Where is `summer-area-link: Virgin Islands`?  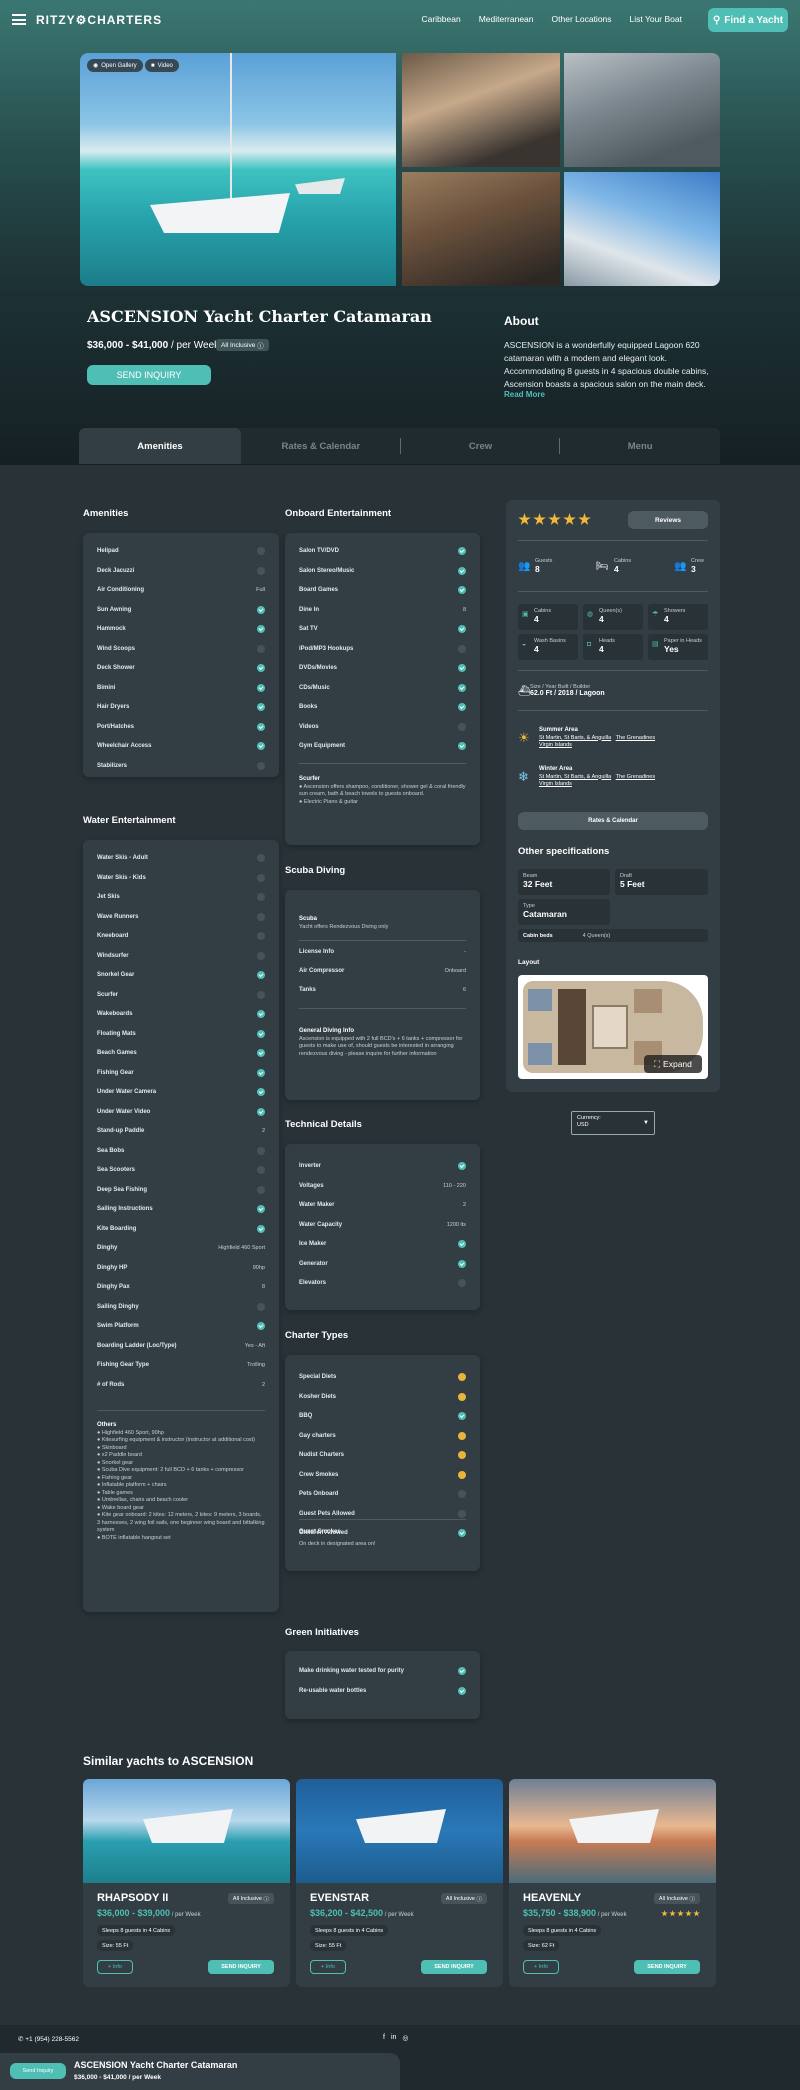 summer-area-link: Virgin Islands is located at coordinates (555, 745).